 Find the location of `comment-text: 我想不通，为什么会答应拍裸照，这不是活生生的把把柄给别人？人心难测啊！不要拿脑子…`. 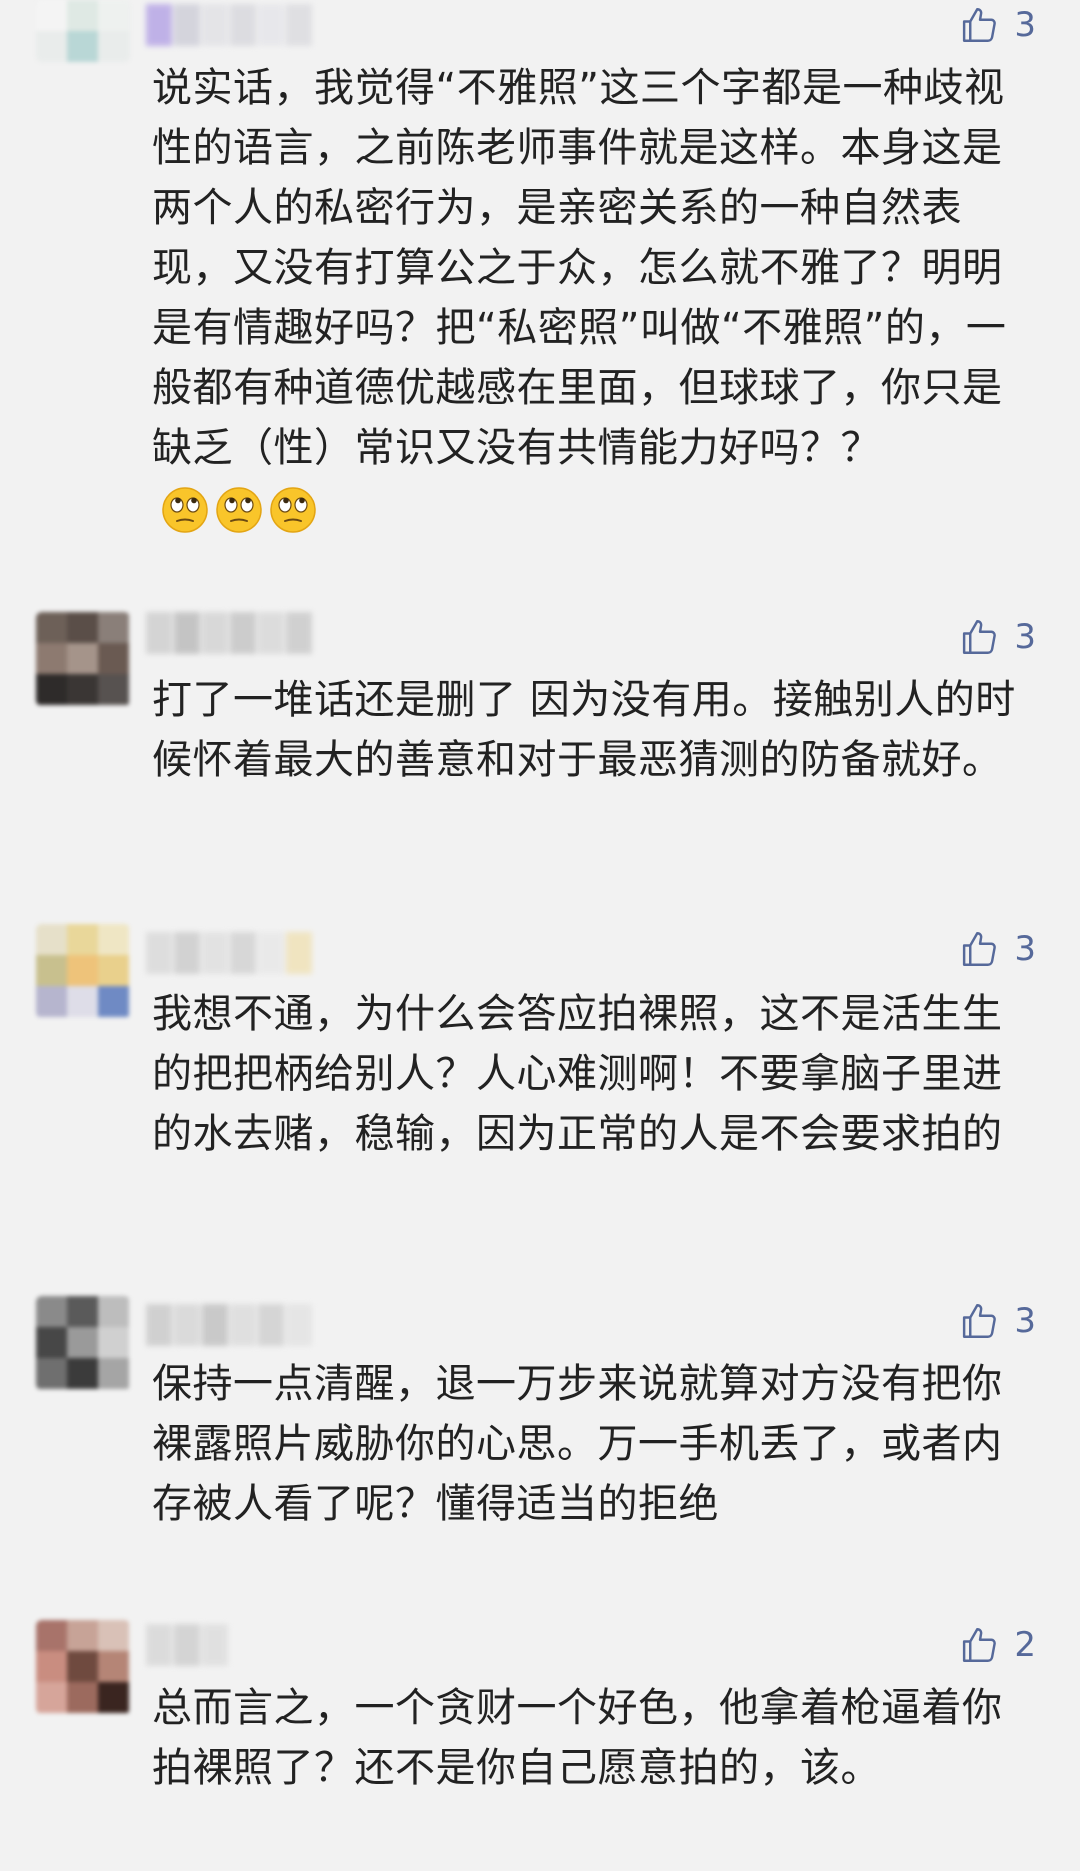

comment-text: 我想不通，为什么会答应拍裸照，这不是活生生的把把柄给别人？人心难测啊！不要拿脑子… is located at coordinates (577, 1074).